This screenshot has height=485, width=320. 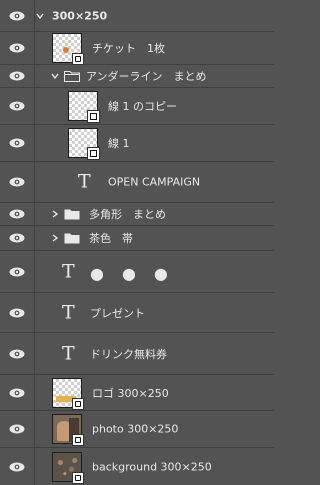 I want to click on layer-row-polygon-group: 多角形 まとめ, so click(x=137, y=214).